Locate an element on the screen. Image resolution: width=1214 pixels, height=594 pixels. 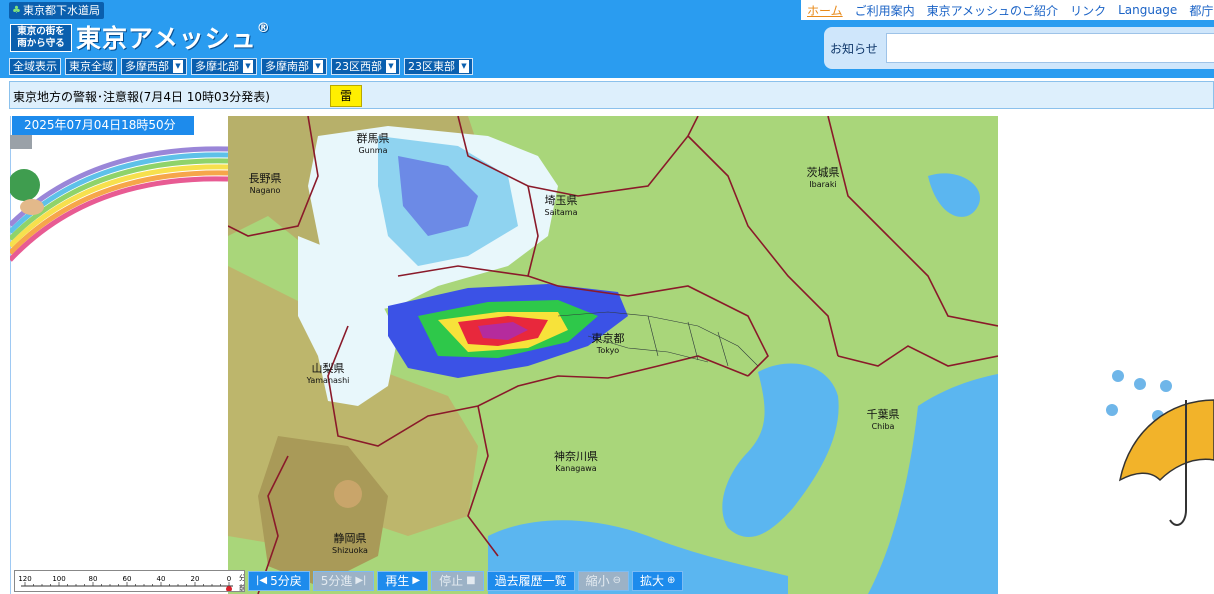
earth-icon is located at coordinates (25, 185).